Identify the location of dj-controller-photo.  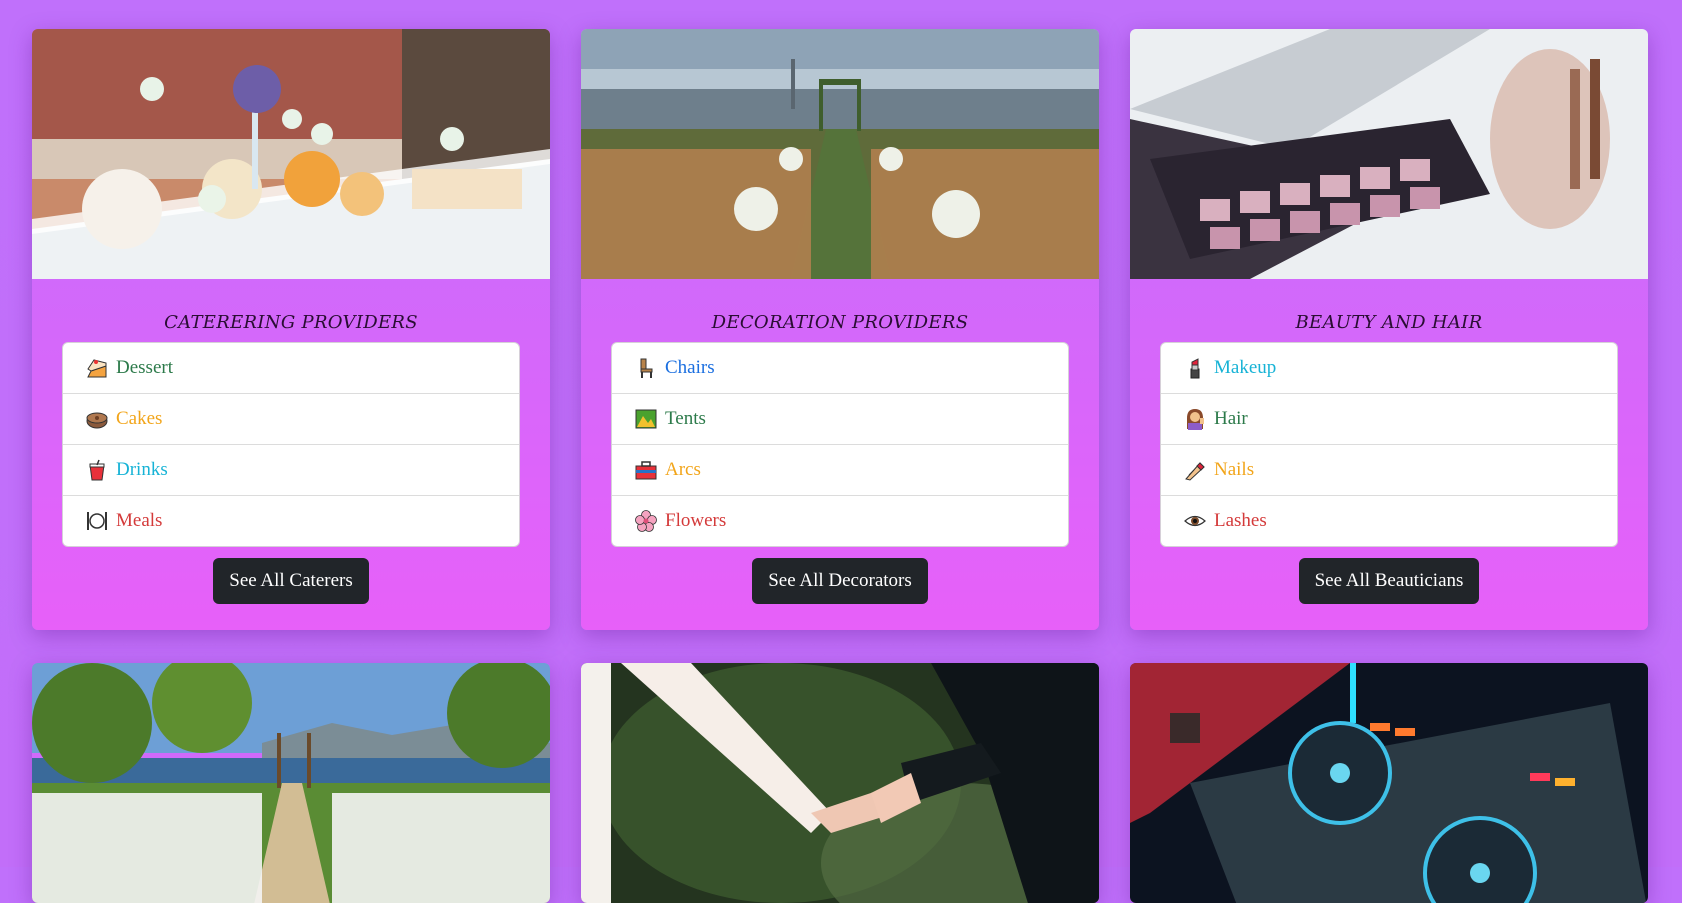
(1389, 783).